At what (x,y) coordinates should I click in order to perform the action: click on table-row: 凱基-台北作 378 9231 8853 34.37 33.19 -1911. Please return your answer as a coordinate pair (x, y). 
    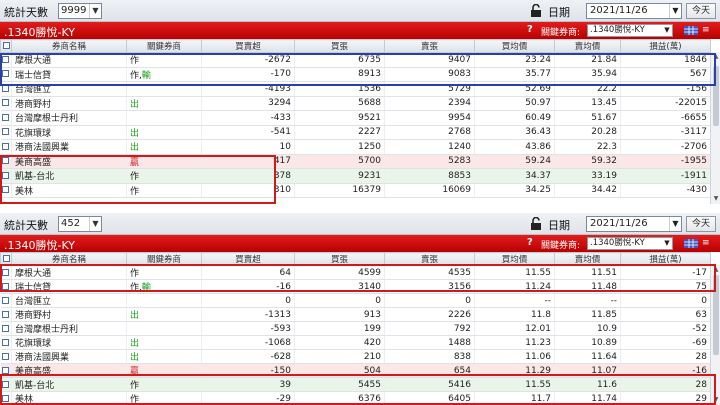
    Looking at the image, I should click on (355, 176).